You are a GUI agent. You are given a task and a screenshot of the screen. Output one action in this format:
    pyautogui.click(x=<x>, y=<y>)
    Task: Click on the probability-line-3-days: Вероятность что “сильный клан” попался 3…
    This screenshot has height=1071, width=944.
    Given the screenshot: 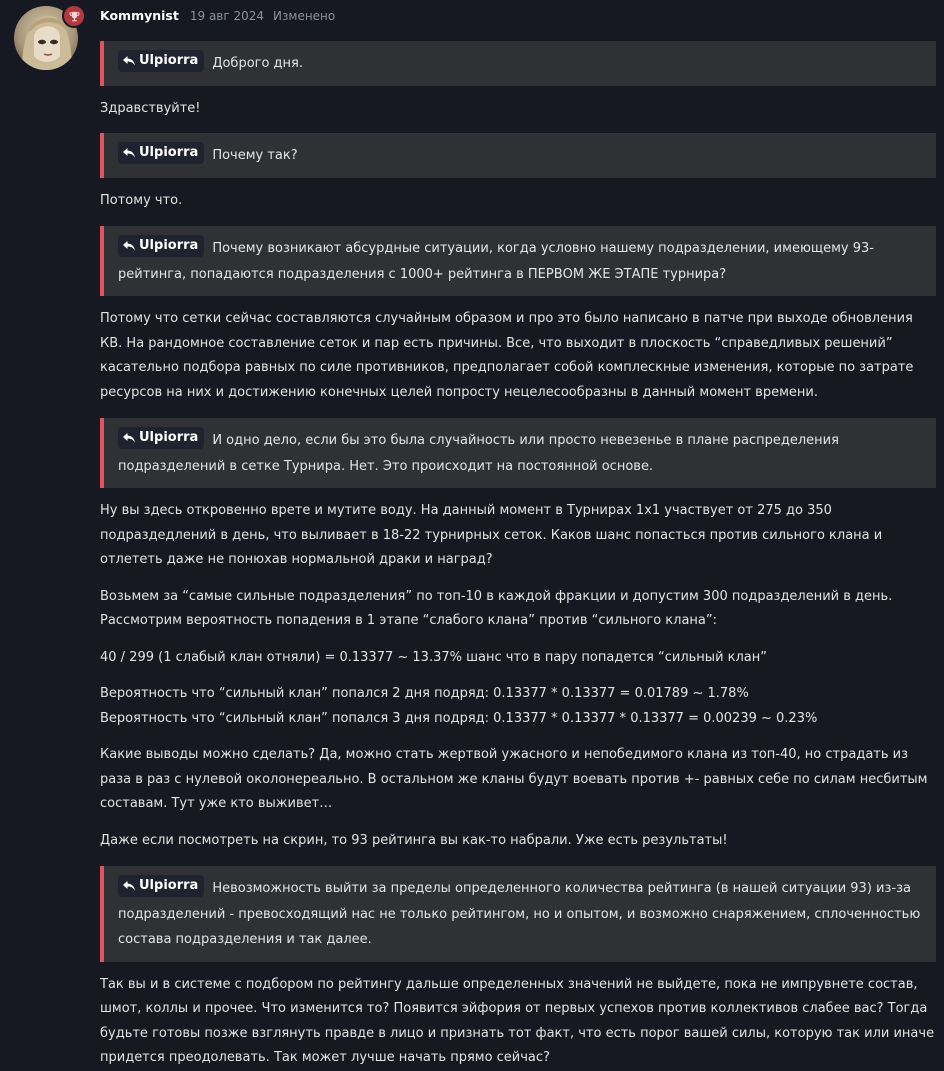 What is the action you would take?
    pyautogui.click(x=459, y=718)
    